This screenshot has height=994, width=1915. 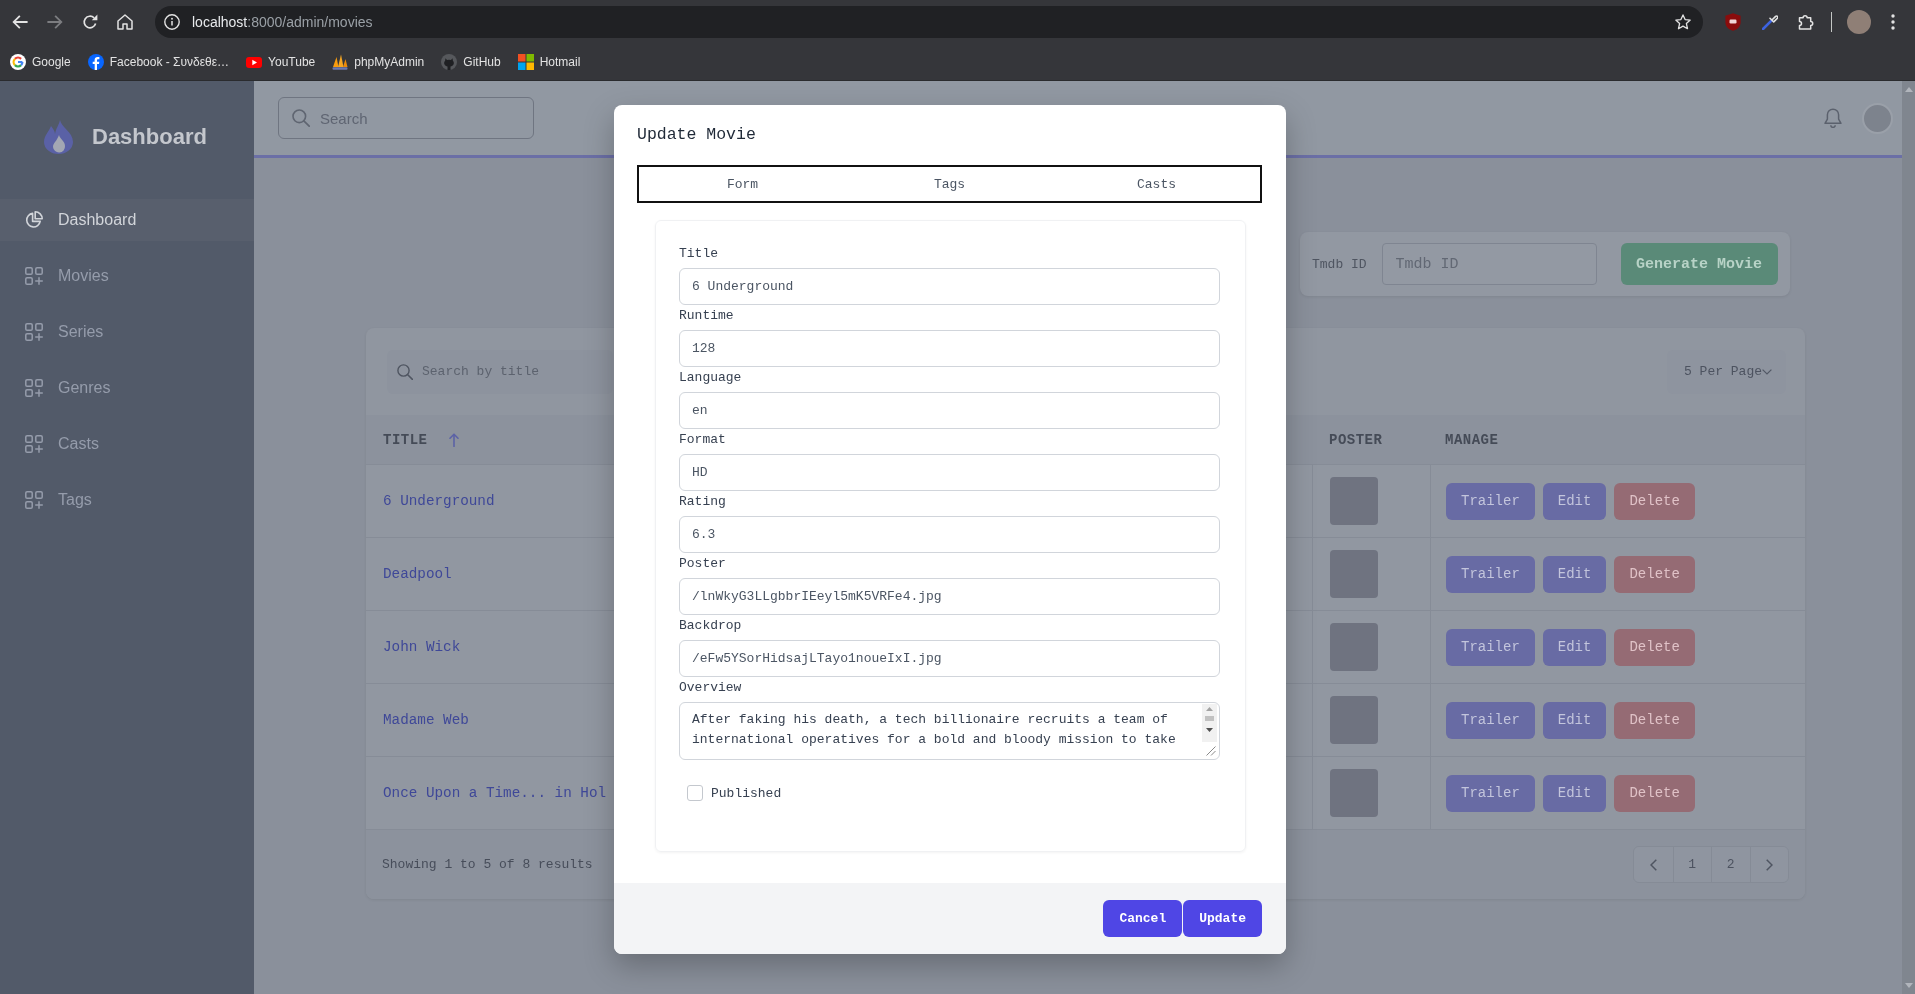 I want to click on bell-icon, so click(x=1833, y=118).